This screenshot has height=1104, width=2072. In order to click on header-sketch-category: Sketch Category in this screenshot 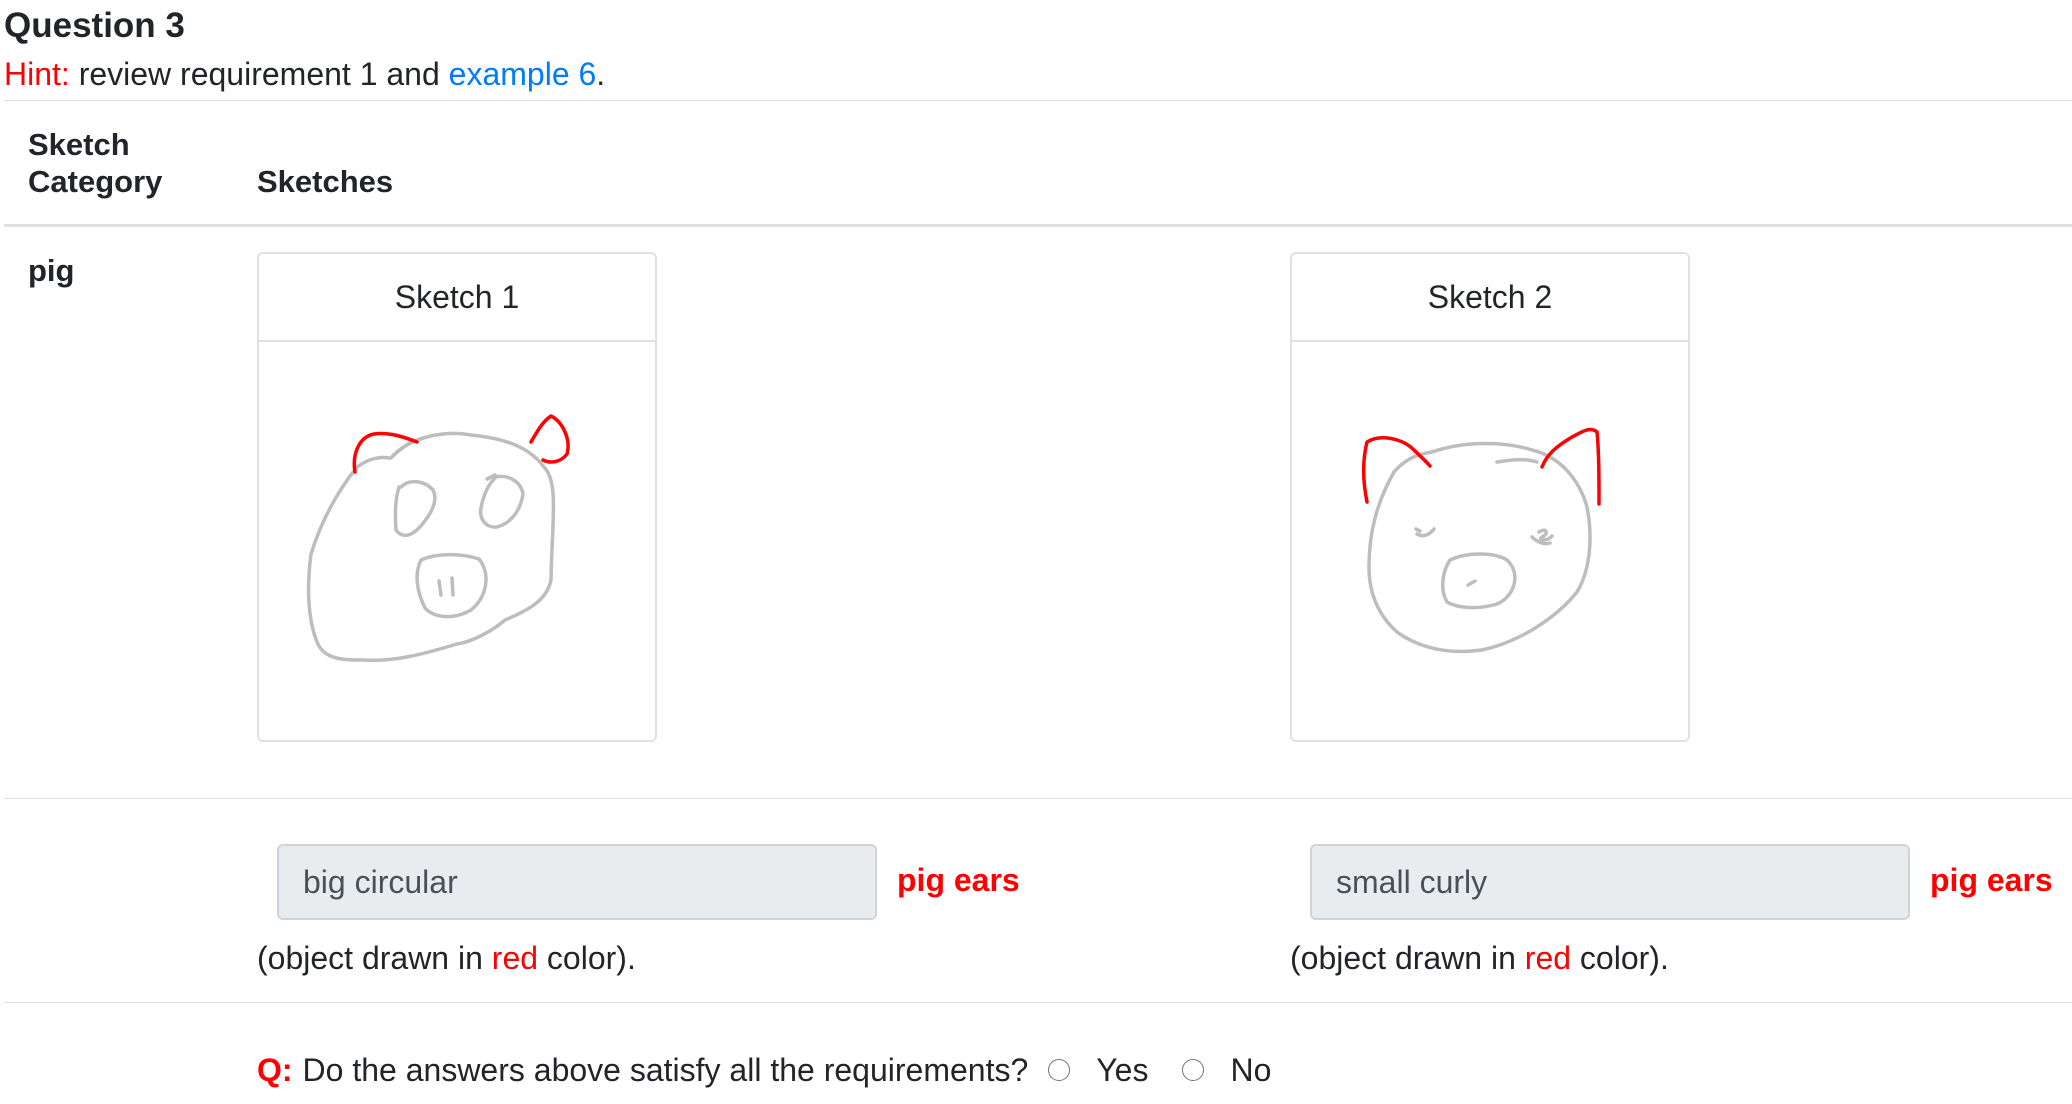, I will do `click(95, 163)`.